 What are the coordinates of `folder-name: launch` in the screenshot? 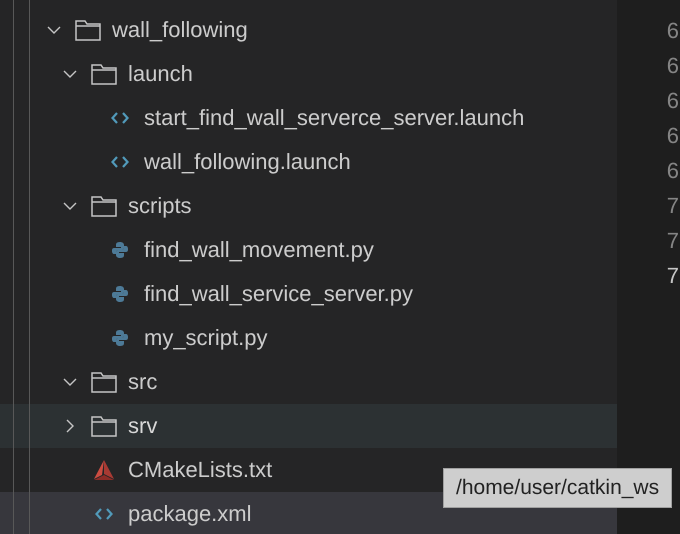 It's located at (160, 74).